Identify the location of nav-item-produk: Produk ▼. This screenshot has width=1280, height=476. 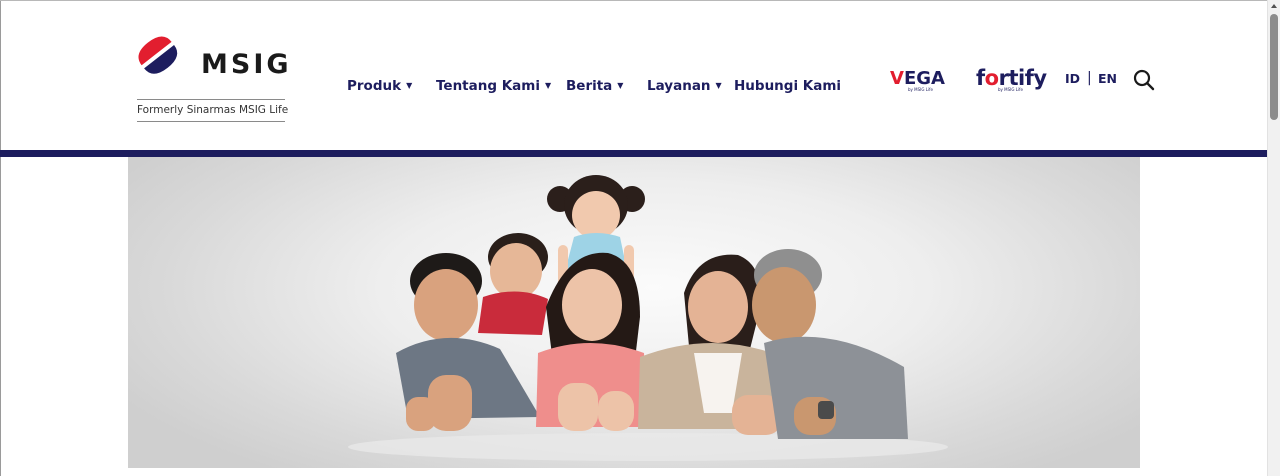
(379, 86).